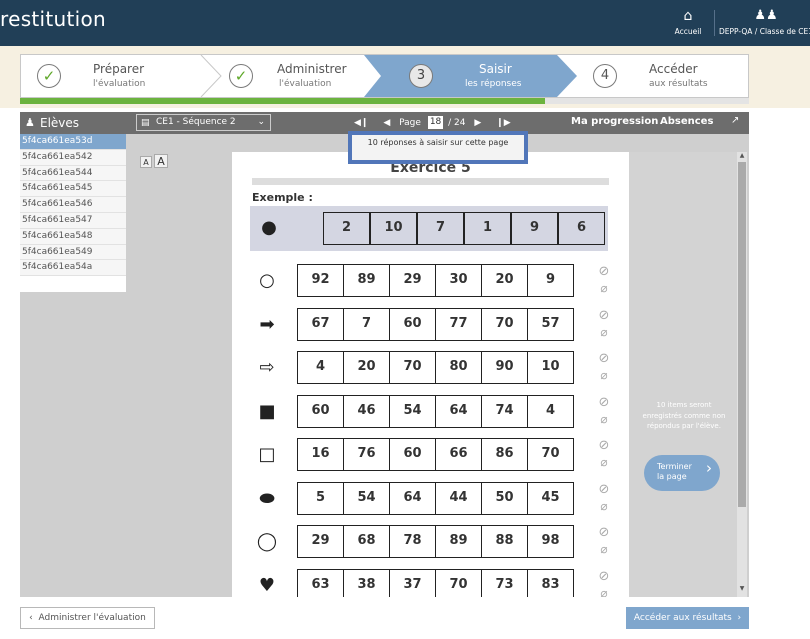  Describe the element at coordinates (458, 454) in the screenshot. I see `answer-cell: 66` at that location.